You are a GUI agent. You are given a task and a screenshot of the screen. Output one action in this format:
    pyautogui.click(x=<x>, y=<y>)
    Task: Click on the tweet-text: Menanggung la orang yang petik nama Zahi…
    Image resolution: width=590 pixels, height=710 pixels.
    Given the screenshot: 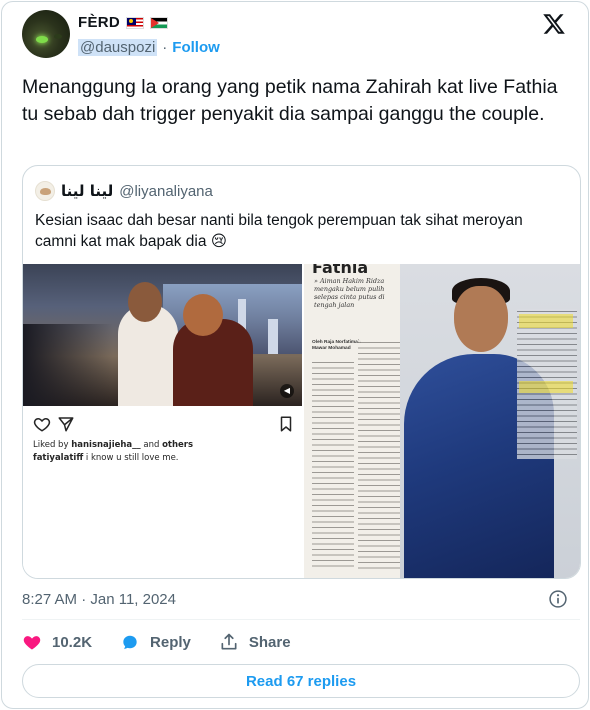 What is the action you would take?
    pyautogui.click(x=290, y=100)
    